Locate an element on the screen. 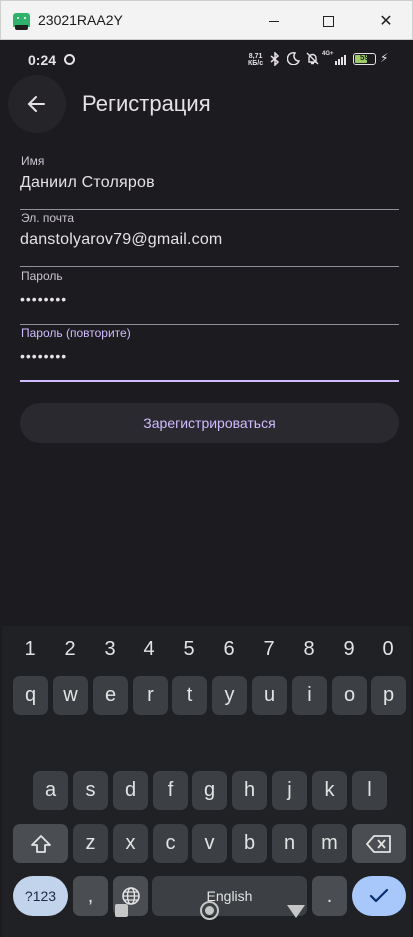  network-speed: 8,71 КБ/с is located at coordinates (256, 60).